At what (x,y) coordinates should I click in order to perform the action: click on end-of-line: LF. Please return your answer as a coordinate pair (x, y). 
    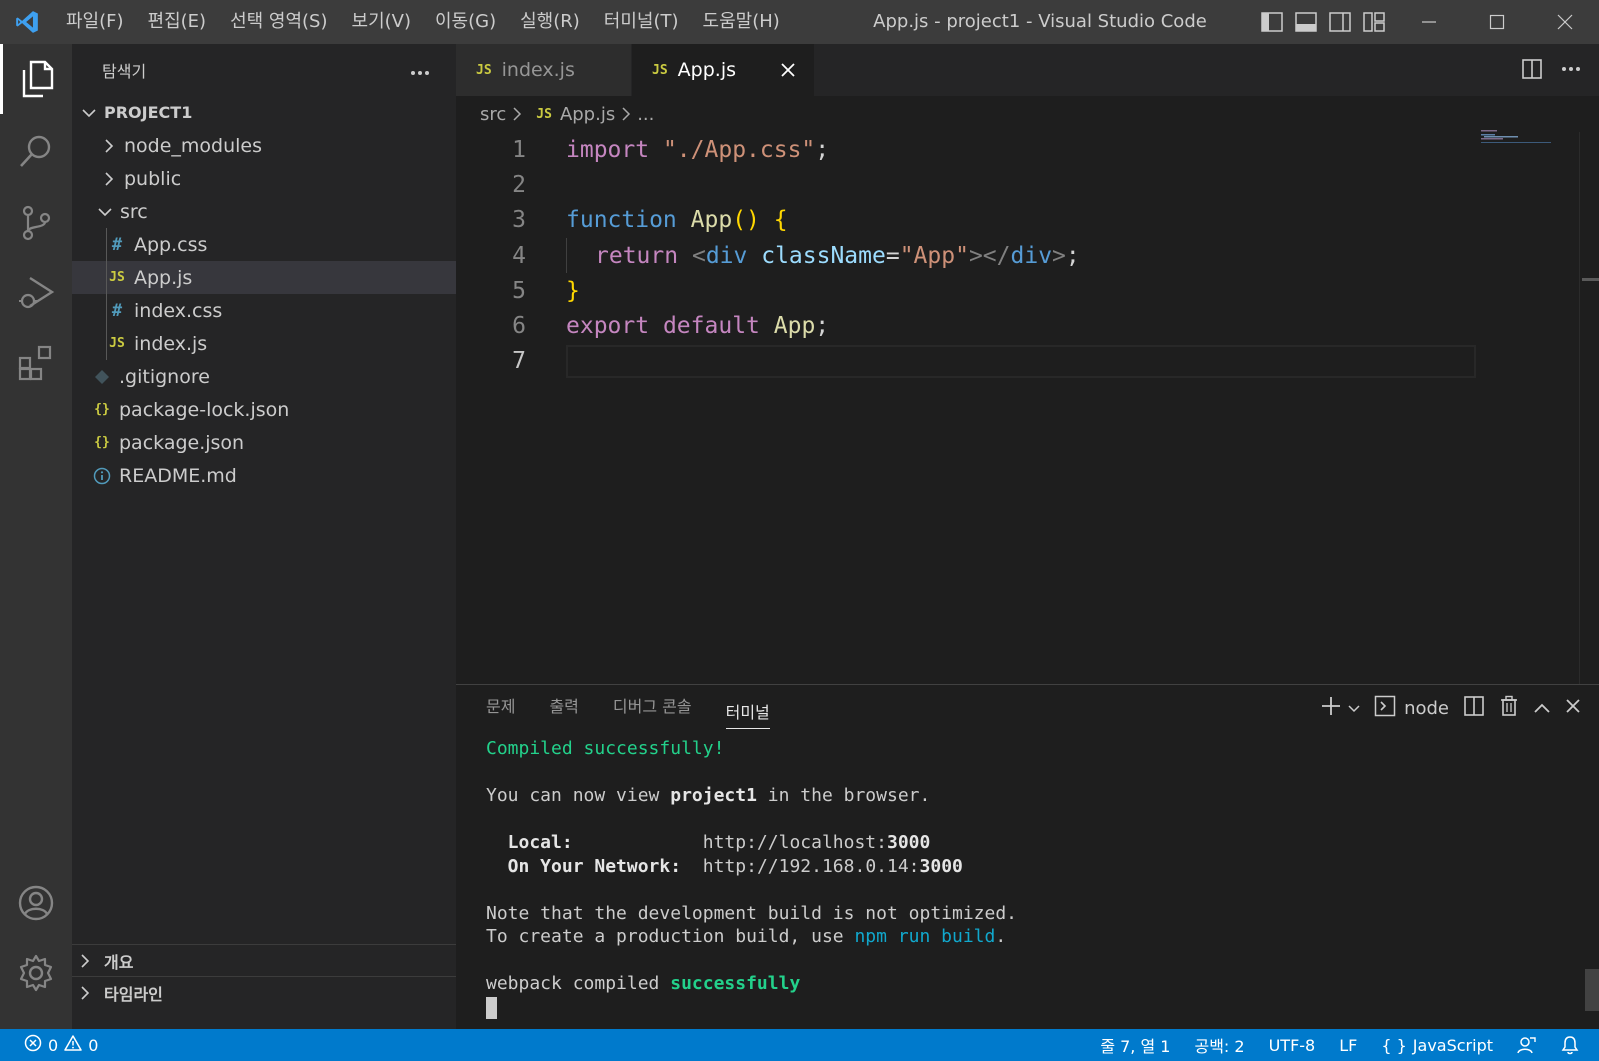
    Looking at the image, I should click on (1348, 1045).